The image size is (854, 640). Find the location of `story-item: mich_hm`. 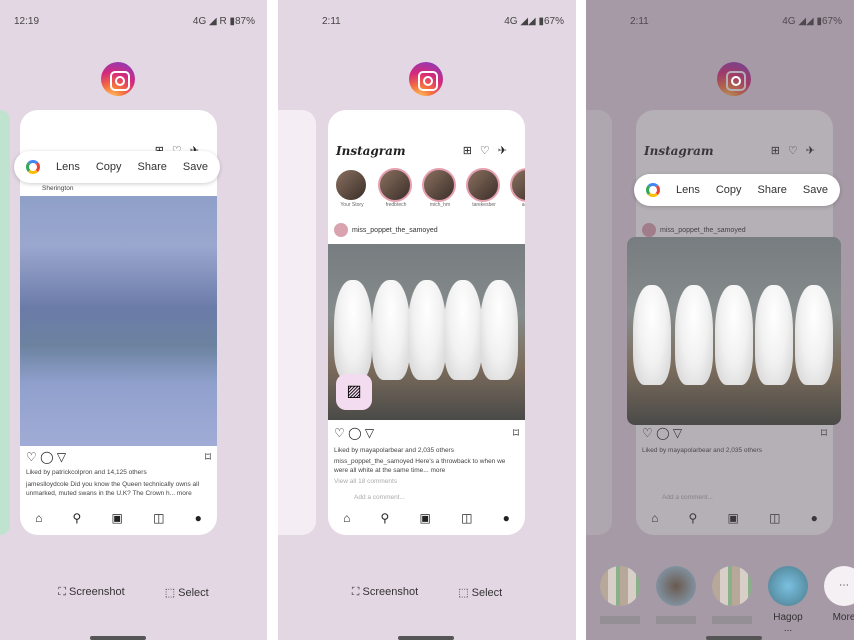

story-item: mich_hm is located at coordinates (440, 188).